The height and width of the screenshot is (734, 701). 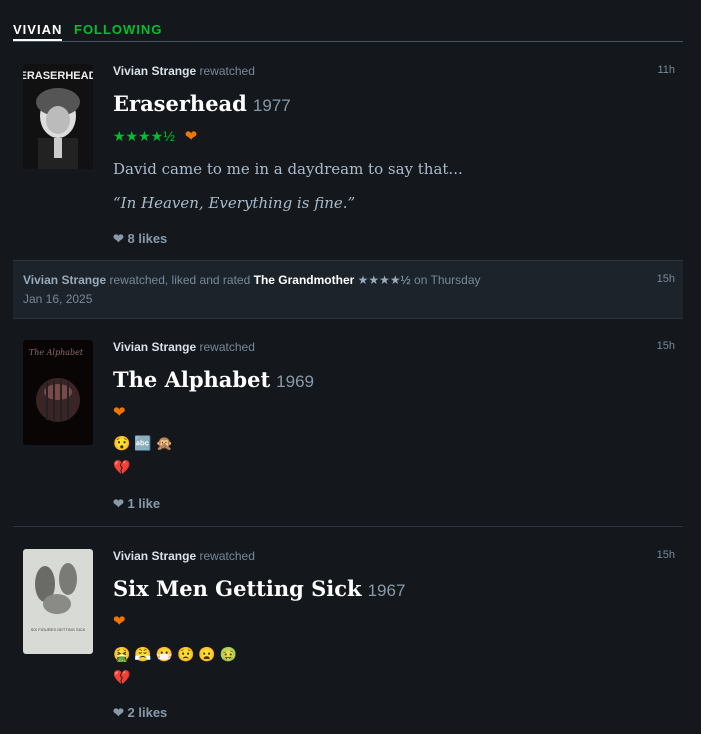 I want to click on rating-stars: ★★★★½, so click(x=144, y=136).